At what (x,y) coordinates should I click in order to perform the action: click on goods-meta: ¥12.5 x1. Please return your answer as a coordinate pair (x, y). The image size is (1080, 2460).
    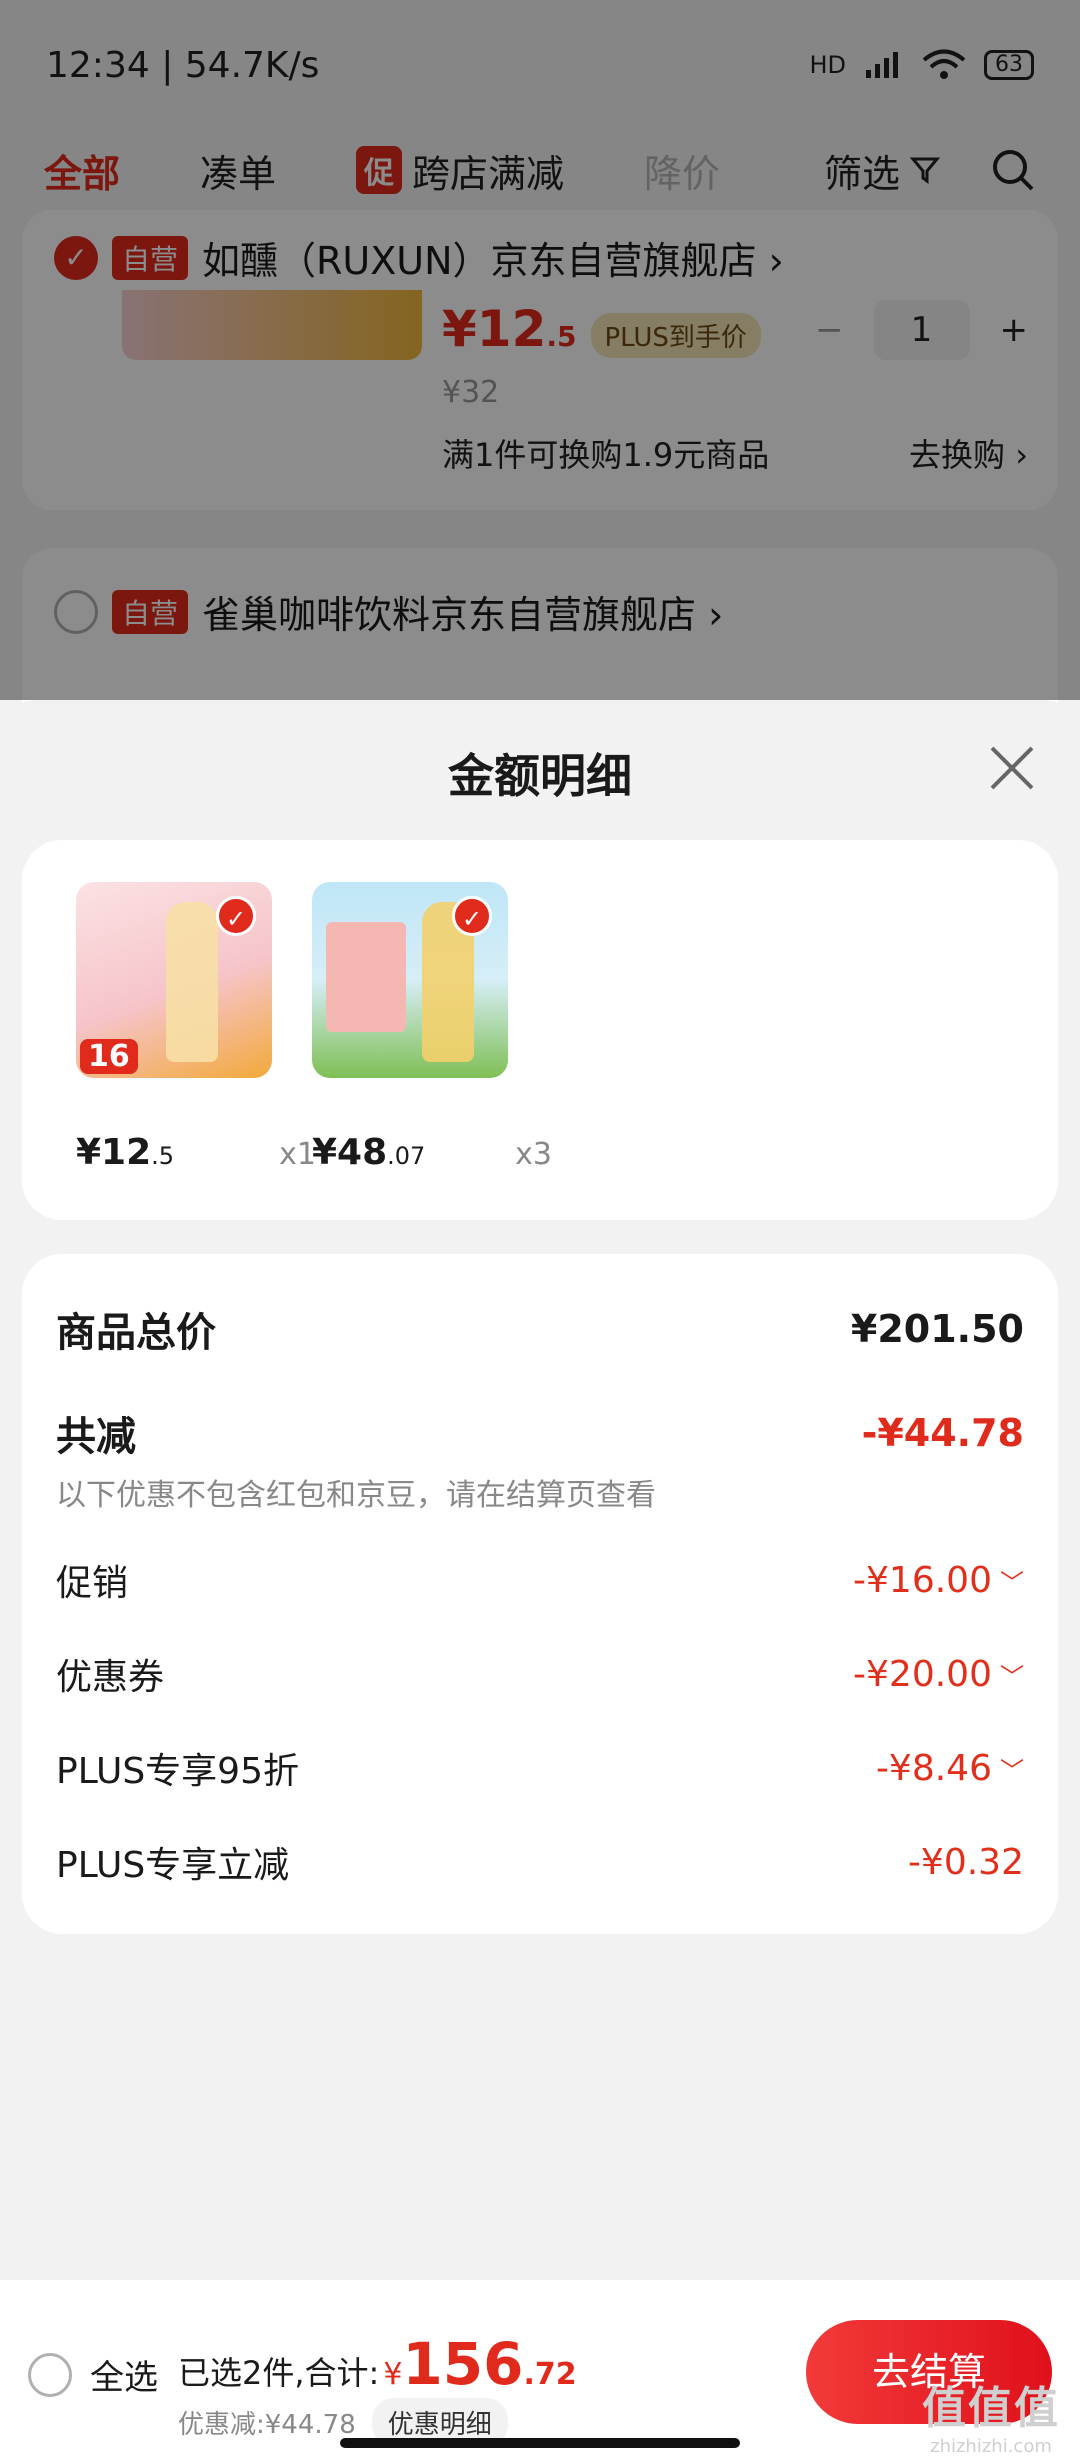
    Looking at the image, I should click on (196, 1152).